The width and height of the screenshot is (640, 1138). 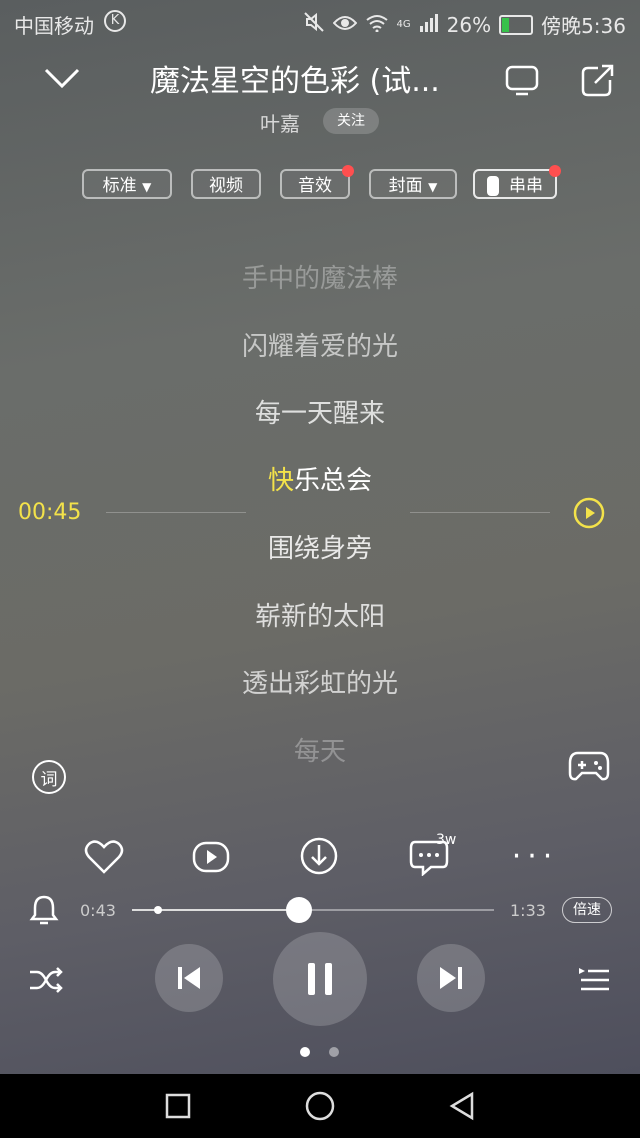 I want to click on current-lyric-text: 快乐总会, so click(x=320, y=481).